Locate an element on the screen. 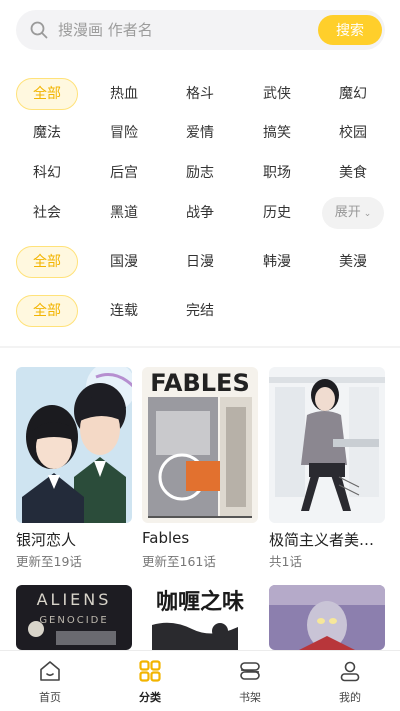 The width and height of the screenshot is (400, 711). home-icon is located at coordinates (50, 671).